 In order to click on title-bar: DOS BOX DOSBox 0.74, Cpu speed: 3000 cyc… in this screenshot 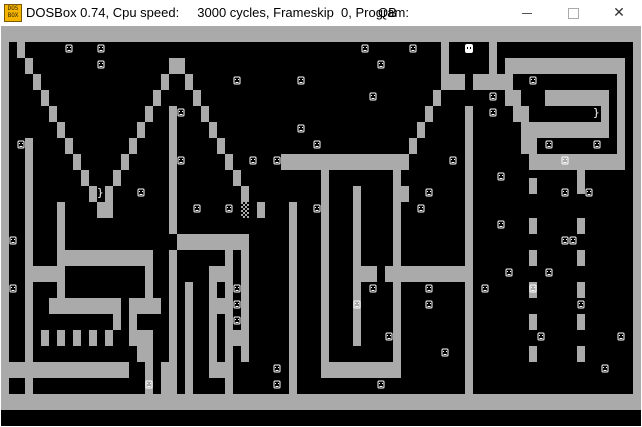, I will do `click(321, 13)`.